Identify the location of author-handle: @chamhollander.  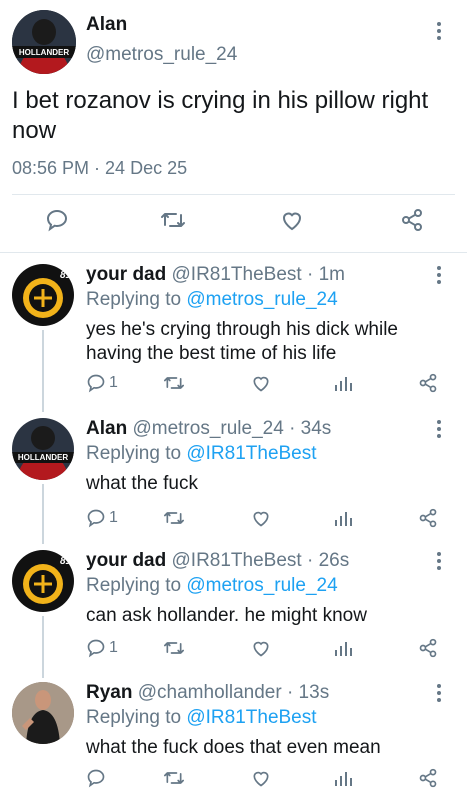
(210, 692).